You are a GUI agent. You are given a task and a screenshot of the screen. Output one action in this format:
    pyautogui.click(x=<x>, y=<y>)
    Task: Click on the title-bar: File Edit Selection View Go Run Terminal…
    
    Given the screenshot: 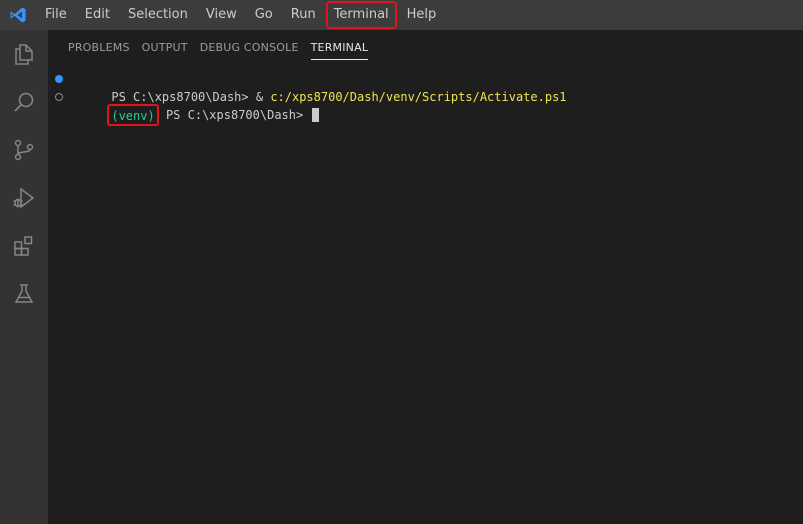 What is the action you would take?
    pyautogui.click(x=401, y=15)
    